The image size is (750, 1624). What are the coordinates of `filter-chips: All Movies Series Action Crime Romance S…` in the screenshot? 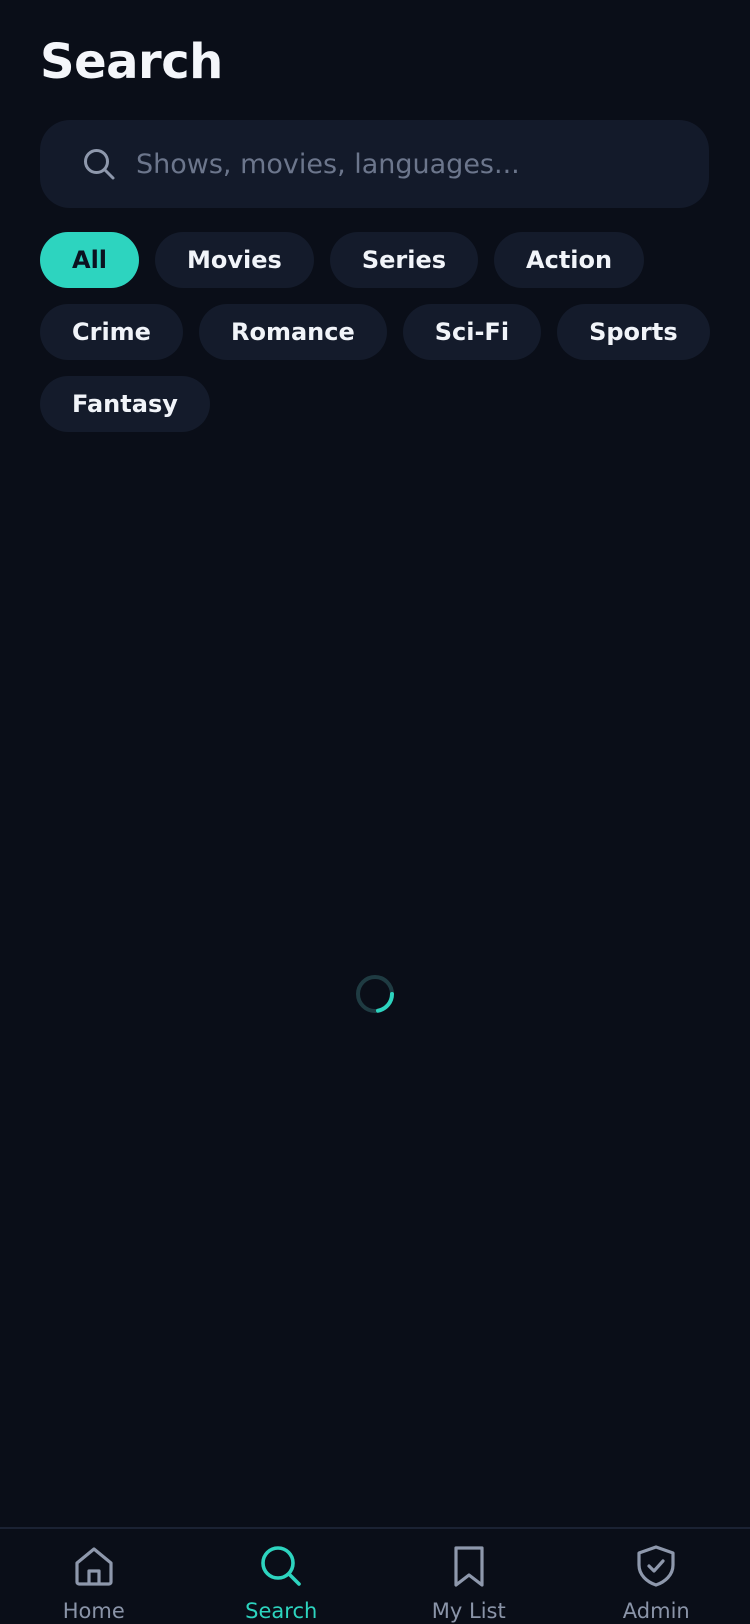 It's located at (380, 332).